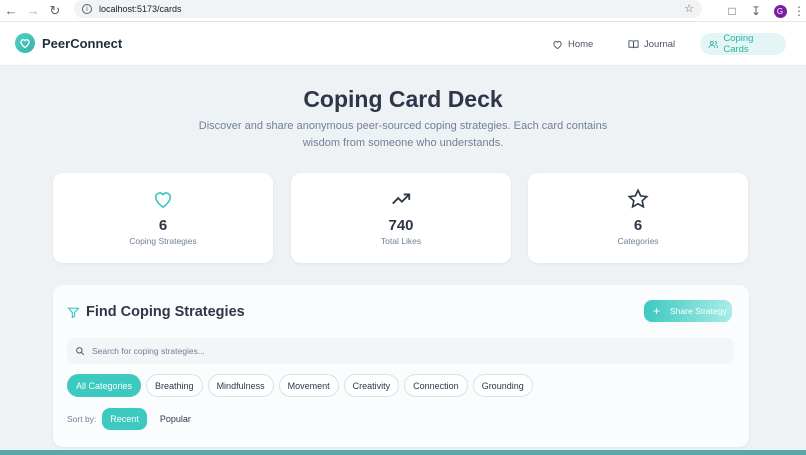 This screenshot has width=806, height=455. Describe the element at coordinates (502, 385) in the screenshot. I see `category-chip-grounding: Grounding` at that location.